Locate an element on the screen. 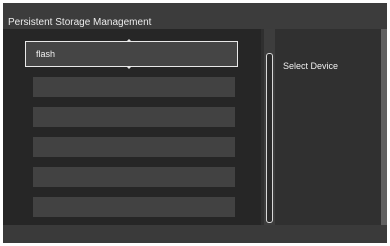  device-list-scrollbar is located at coordinates (269, 127).